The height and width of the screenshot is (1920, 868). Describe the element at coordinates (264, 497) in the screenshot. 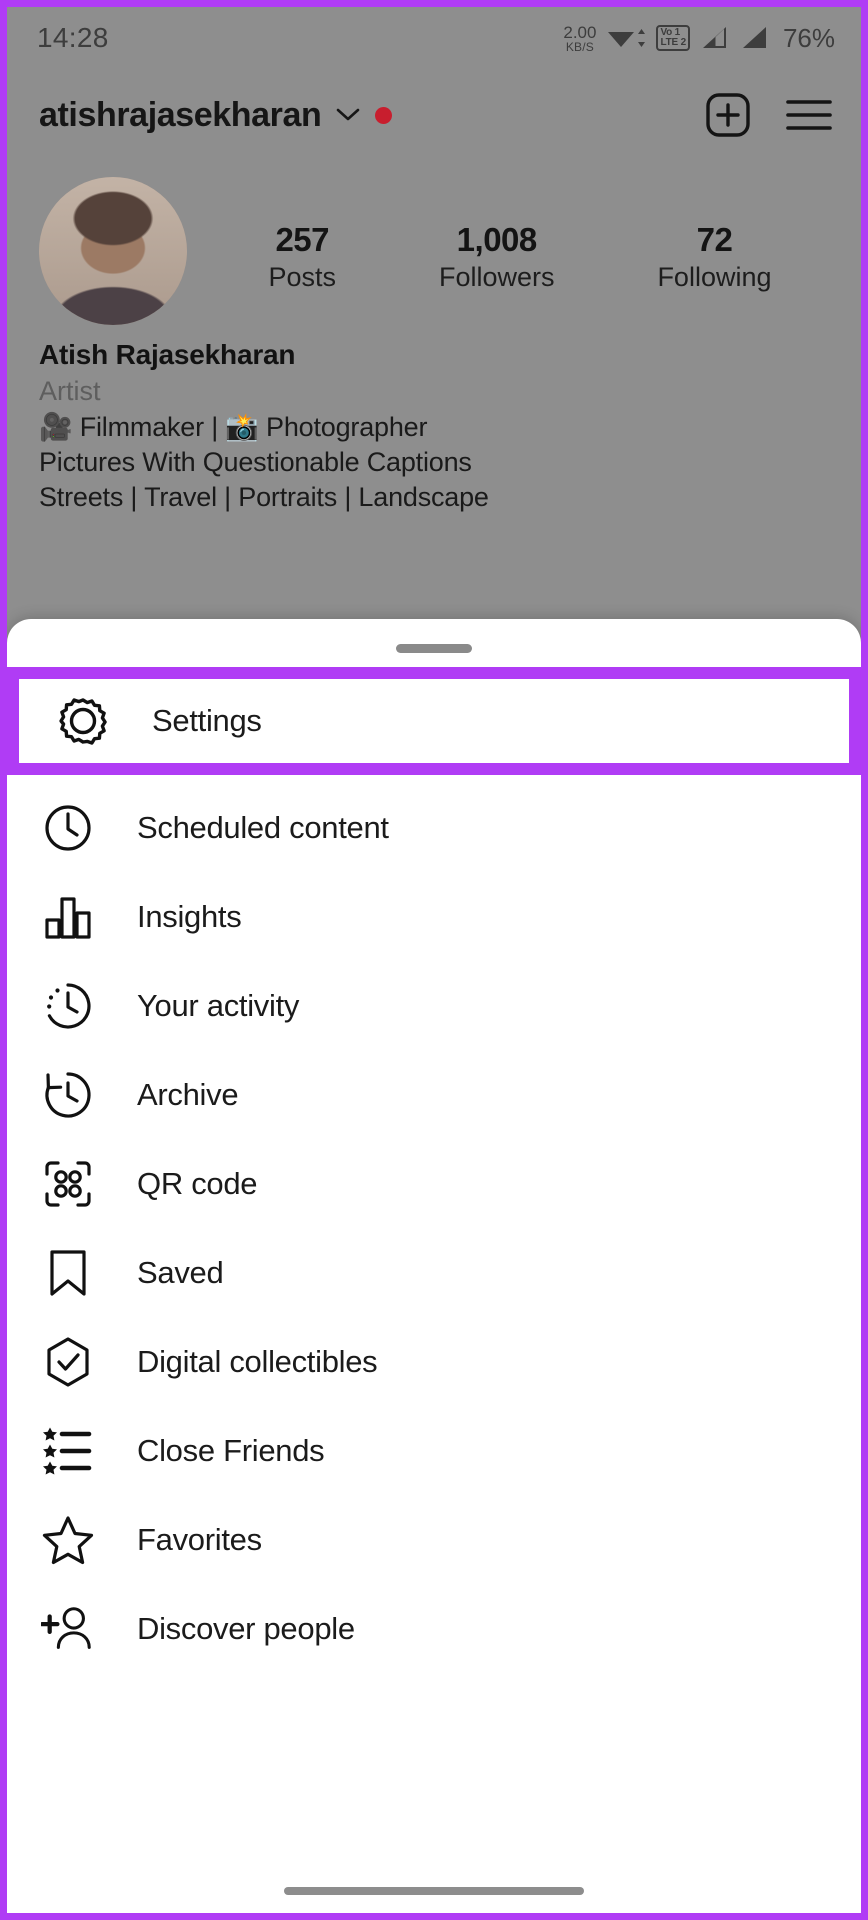

I see `bio-line-3: Streets | Travel | Portraits | Landscape` at that location.